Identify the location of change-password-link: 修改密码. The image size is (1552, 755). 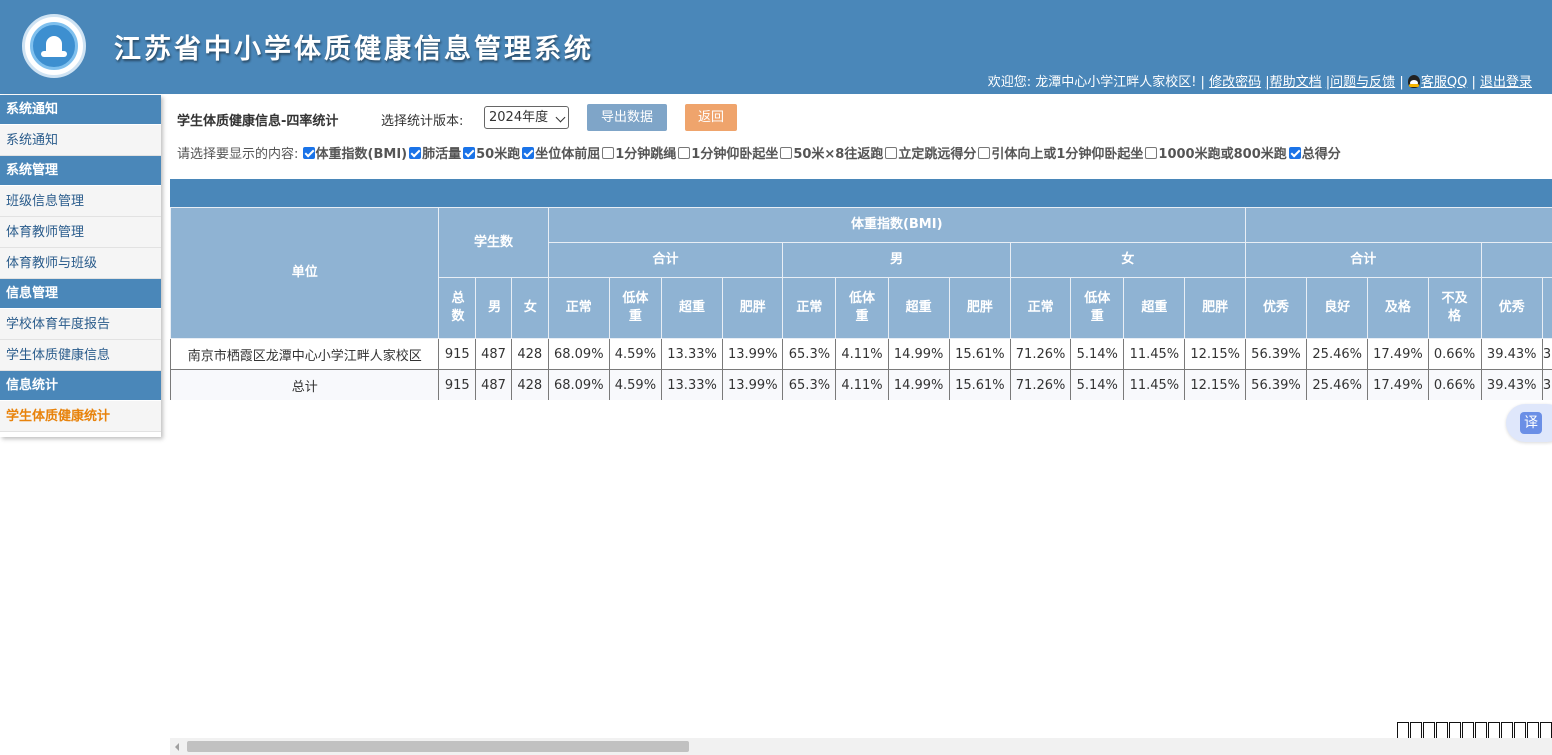
(1235, 82).